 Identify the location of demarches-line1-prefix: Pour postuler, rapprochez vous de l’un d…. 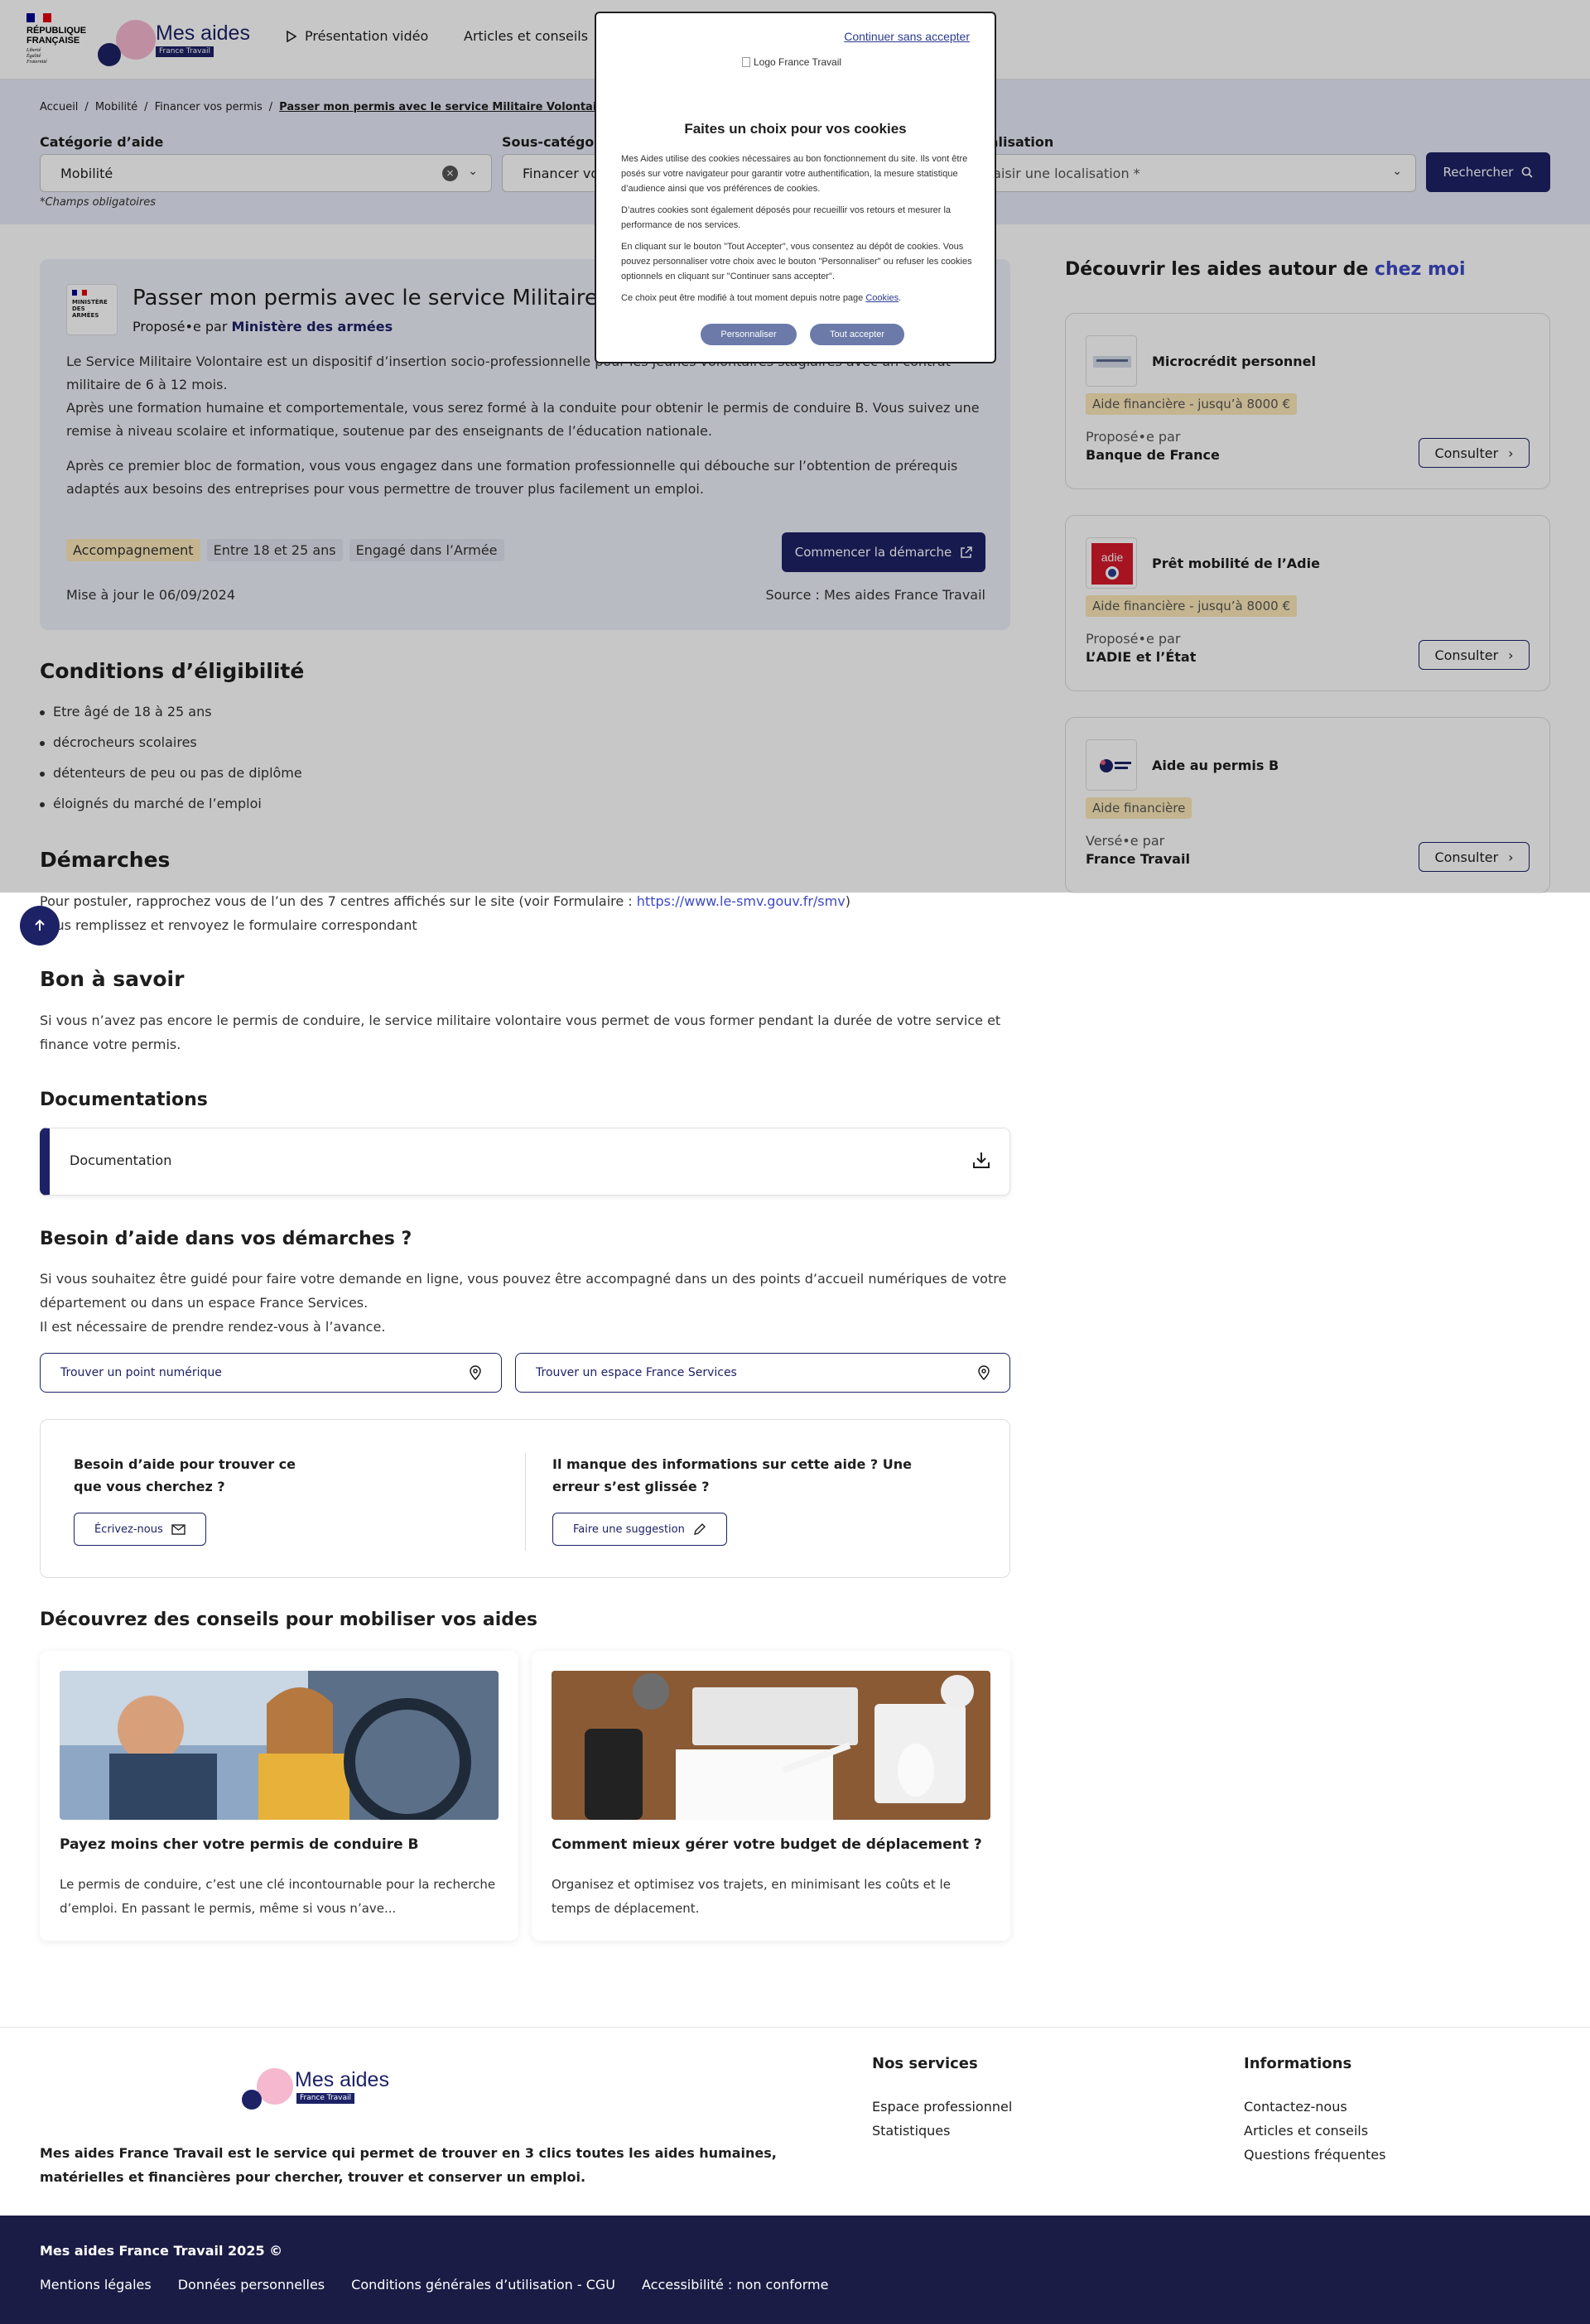
(338, 901).